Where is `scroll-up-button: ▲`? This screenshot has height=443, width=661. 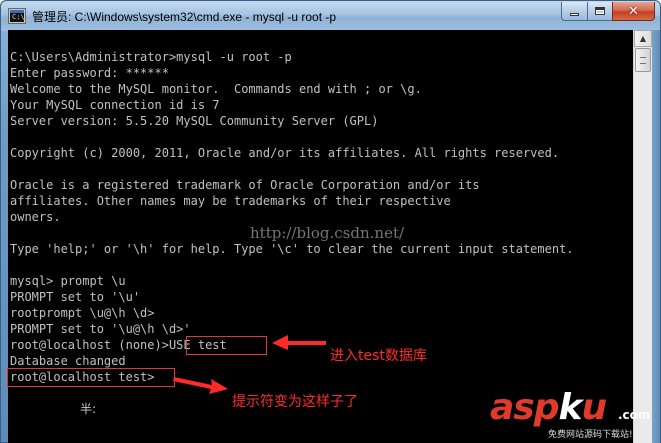 scroll-up-button: ▲ is located at coordinates (643, 38).